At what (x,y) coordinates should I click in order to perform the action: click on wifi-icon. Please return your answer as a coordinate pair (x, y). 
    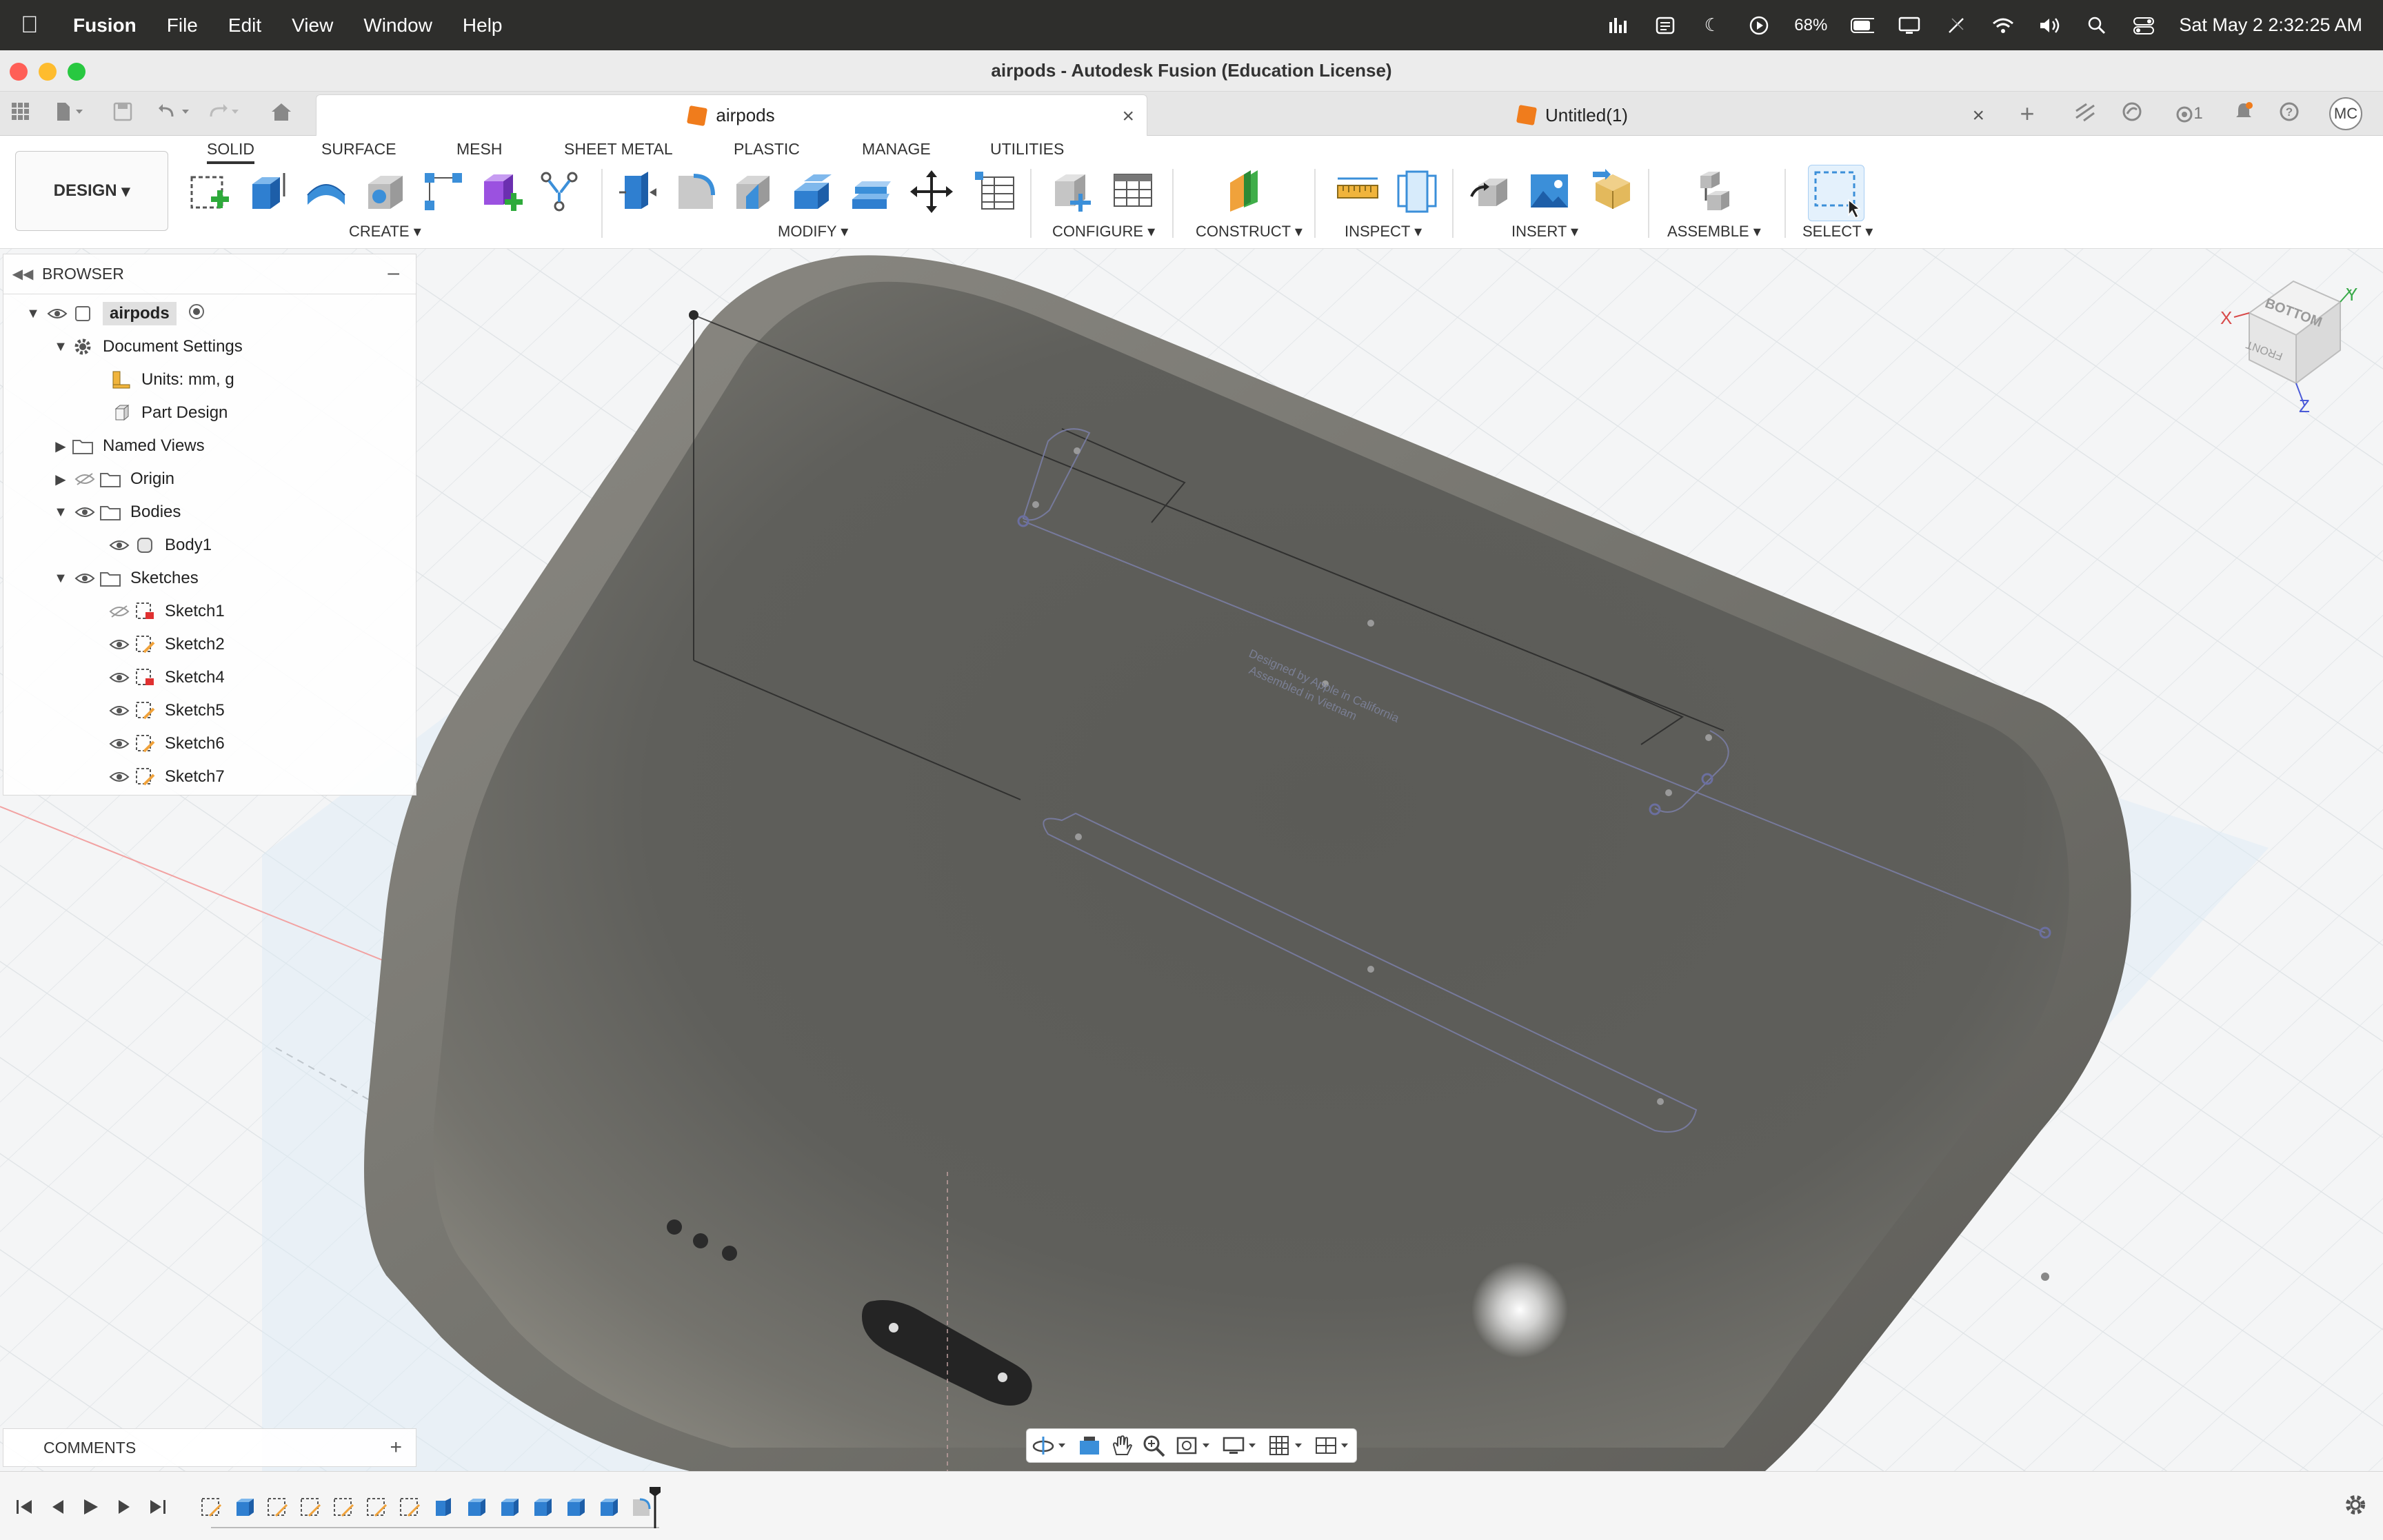
    Looking at the image, I should click on (2003, 26).